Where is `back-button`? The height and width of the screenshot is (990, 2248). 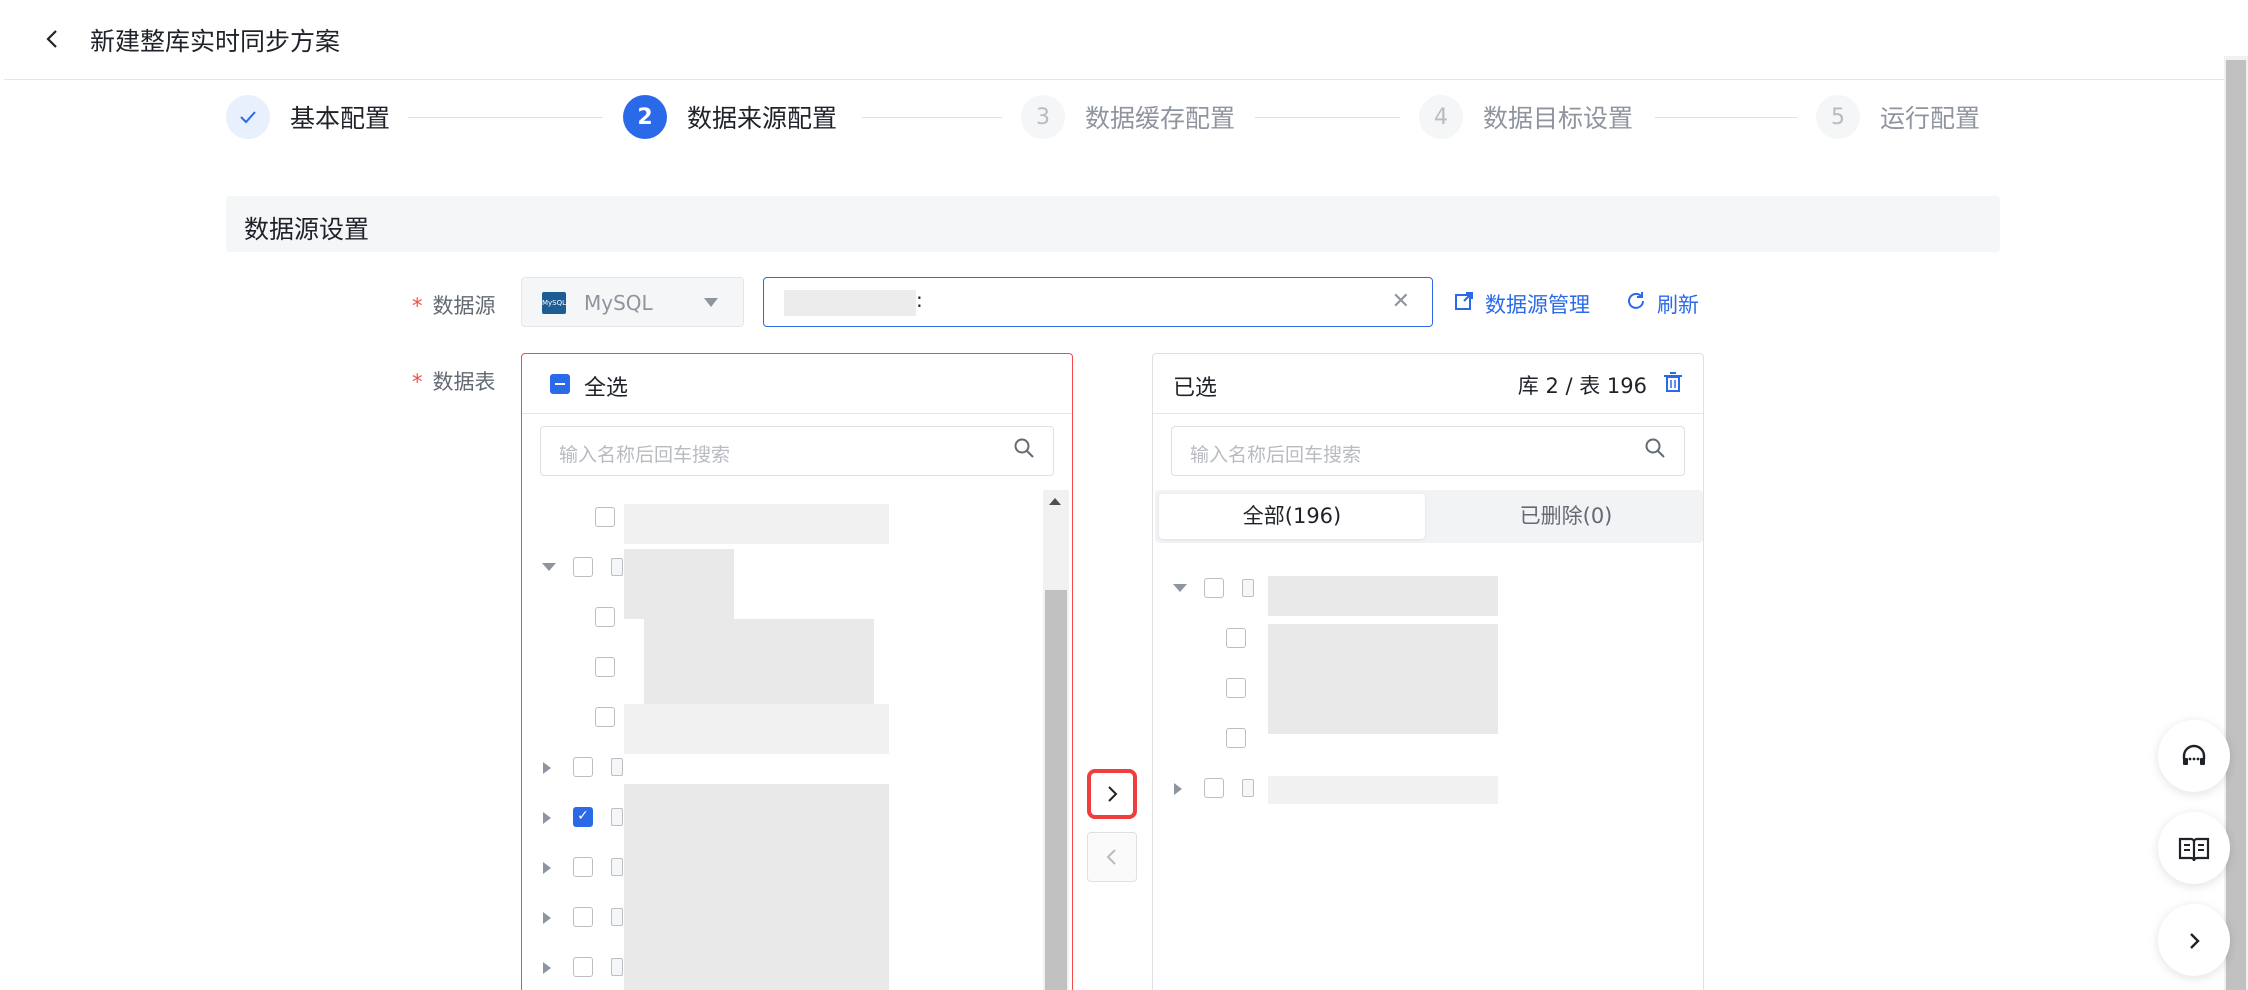
back-button is located at coordinates (53, 39).